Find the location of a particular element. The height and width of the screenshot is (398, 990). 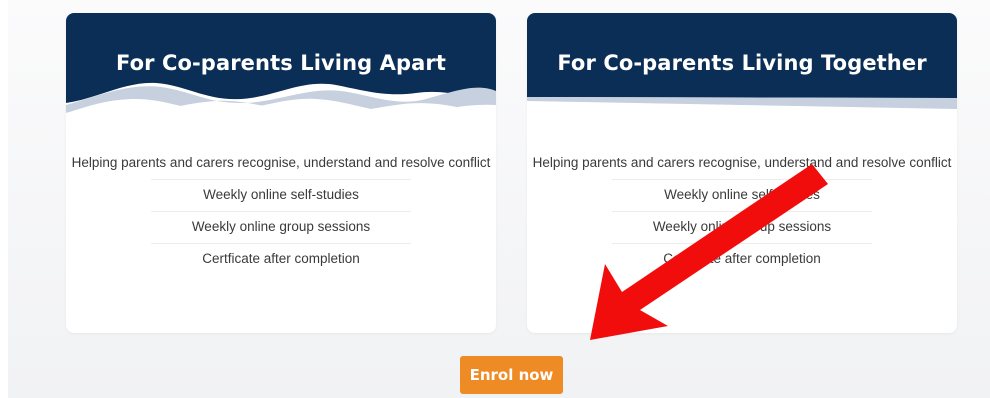

card-header-living-apart: For Co-parents Living Apart is located at coordinates (281, 68).